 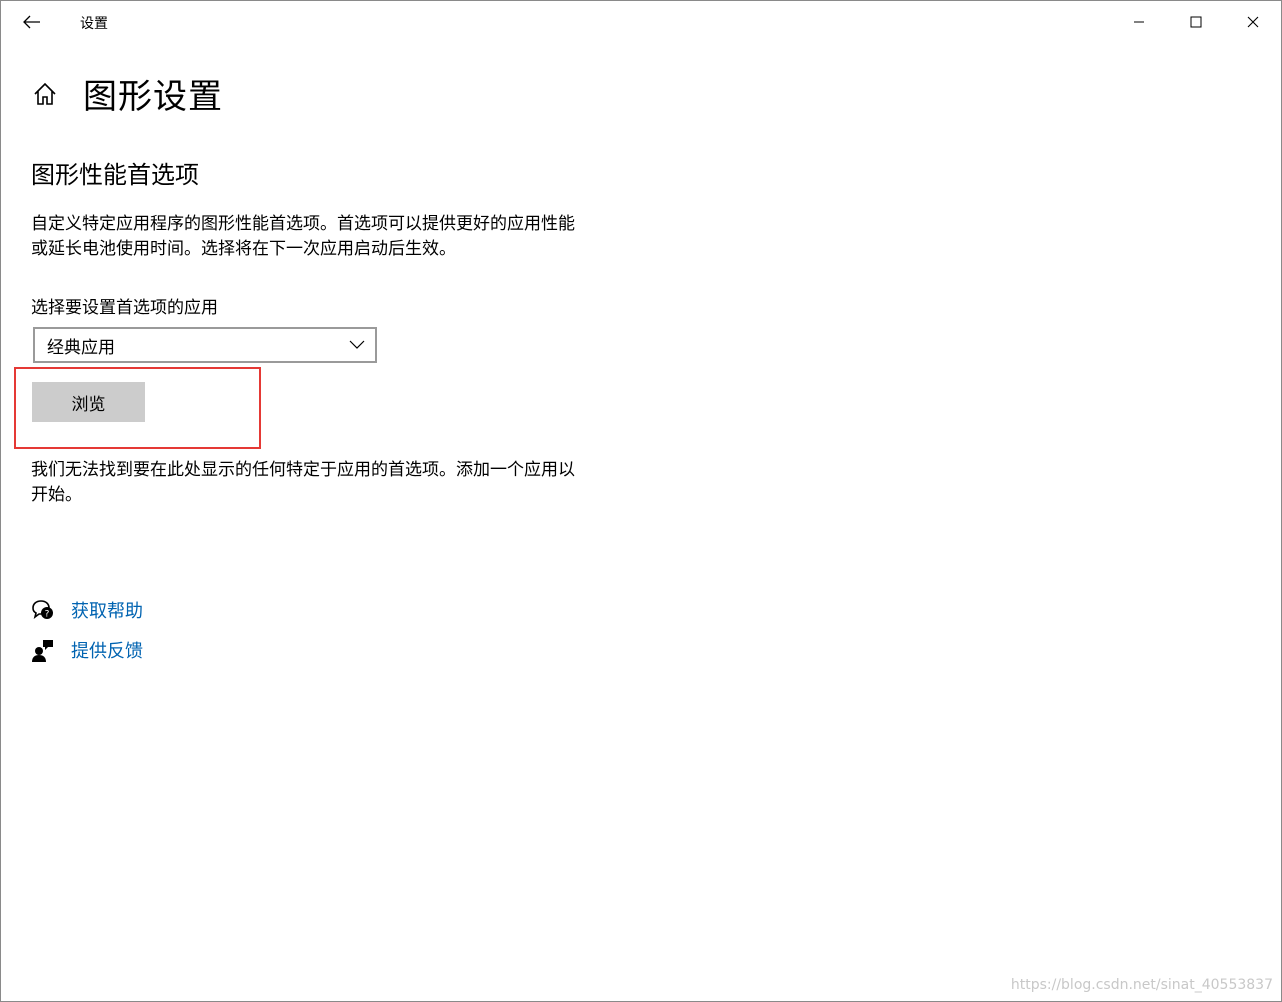 What do you see at coordinates (107, 611) in the screenshot?
I see `get-help-label: 获取帮助` at bounding box center [107, 611].